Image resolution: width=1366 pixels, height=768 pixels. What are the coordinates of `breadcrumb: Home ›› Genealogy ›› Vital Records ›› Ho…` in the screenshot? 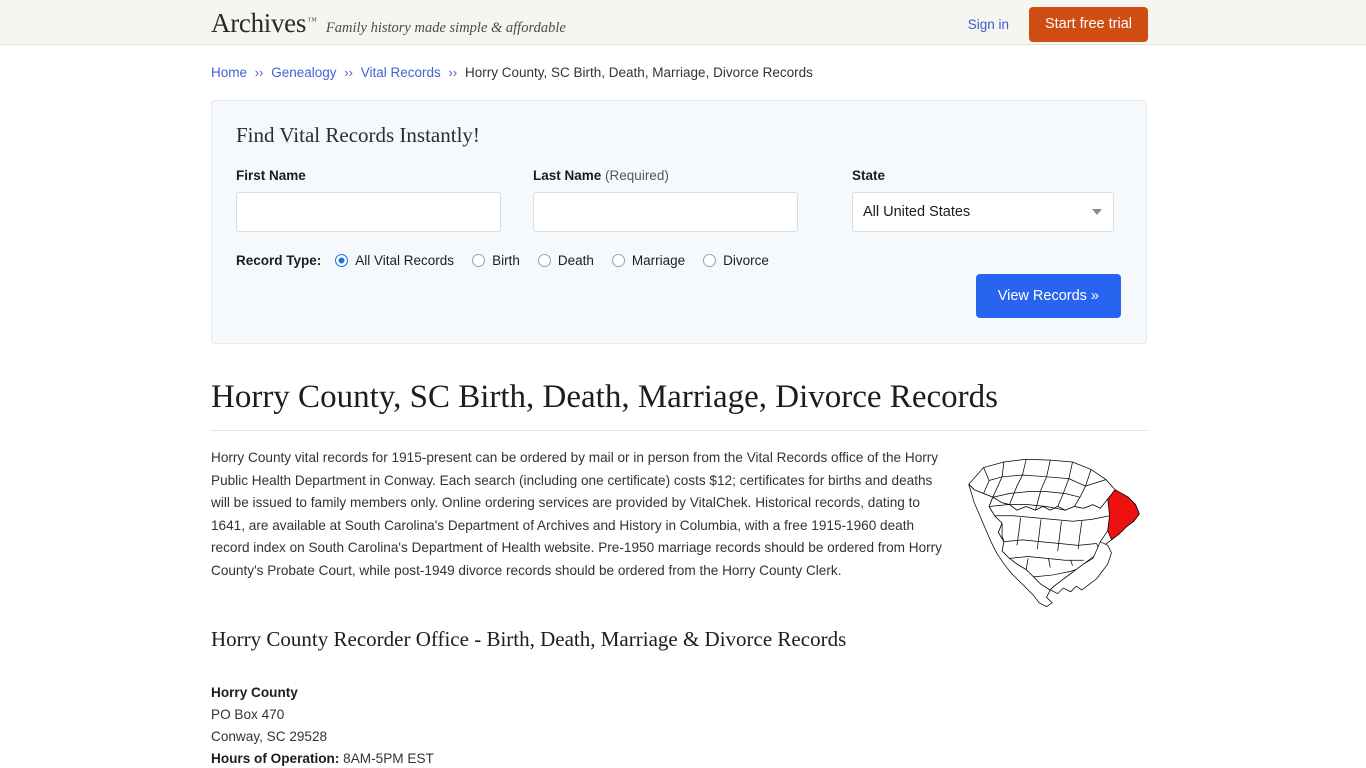 It's located at (679, 73).